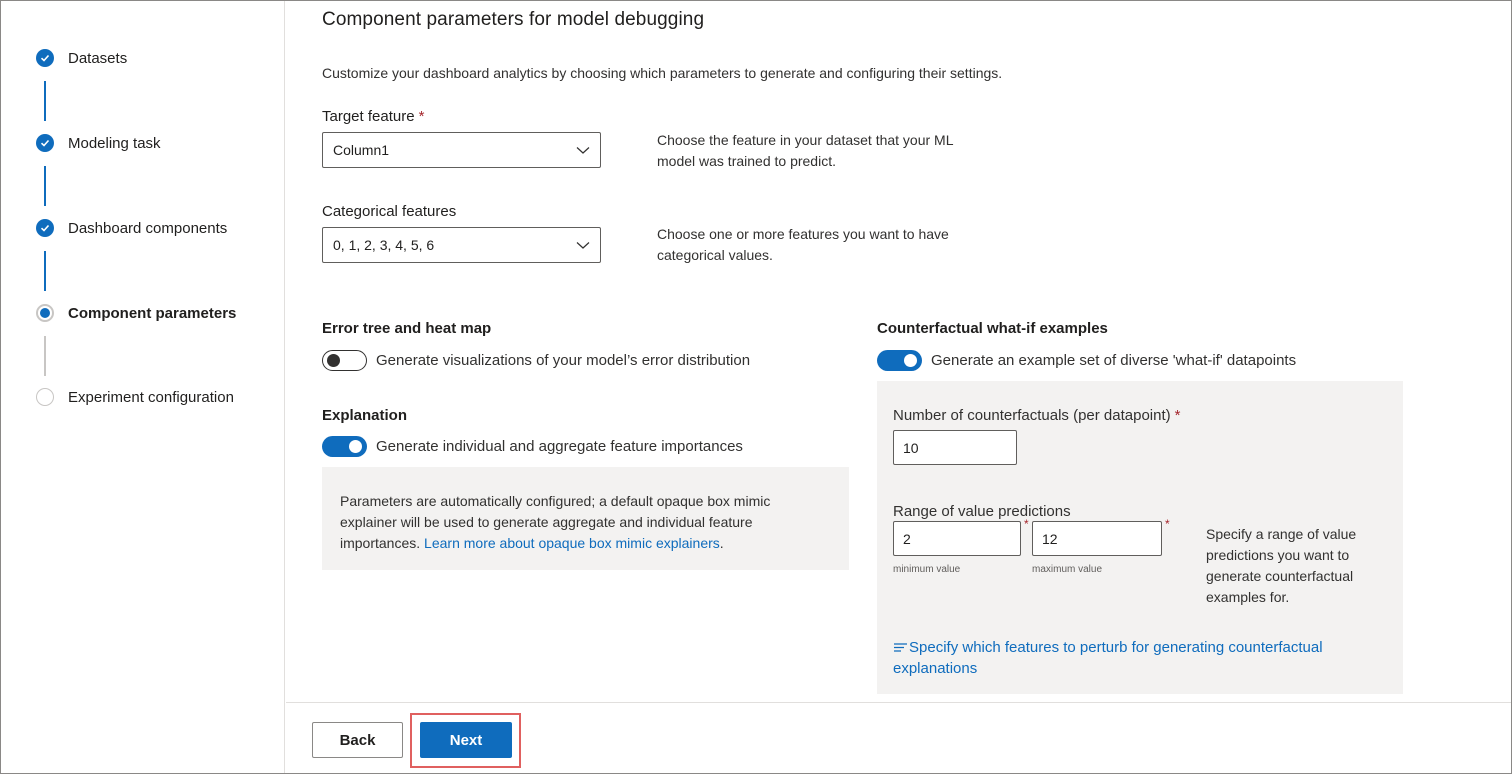 The height and width of the screenshot is (774, 1512). Describe the element at coordinates (982, 511) in the screenshot. I see `range-label: Range of value predictions` at that location.